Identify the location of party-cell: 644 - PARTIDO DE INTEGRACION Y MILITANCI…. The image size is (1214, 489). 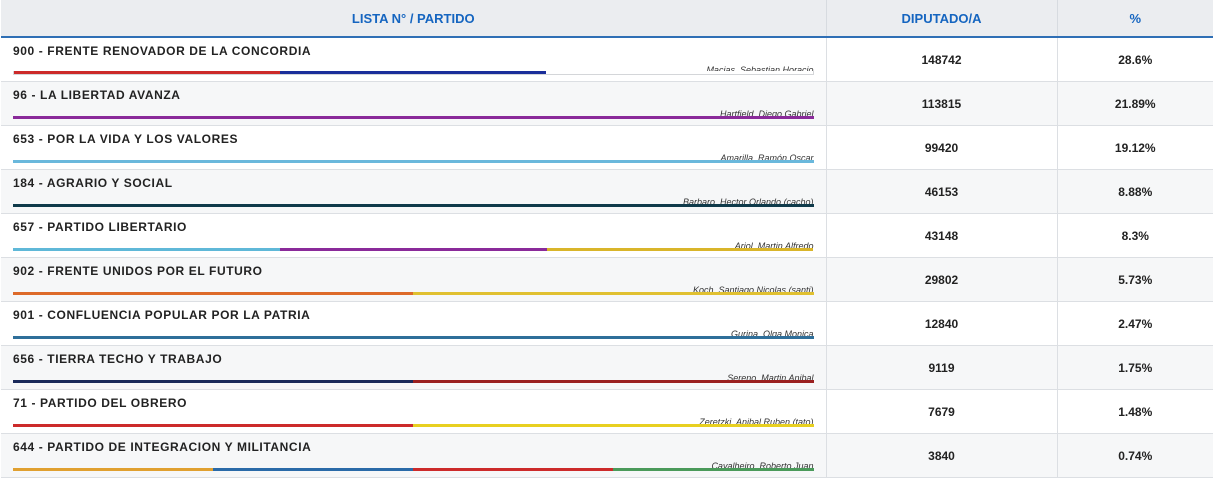
(414, 455).